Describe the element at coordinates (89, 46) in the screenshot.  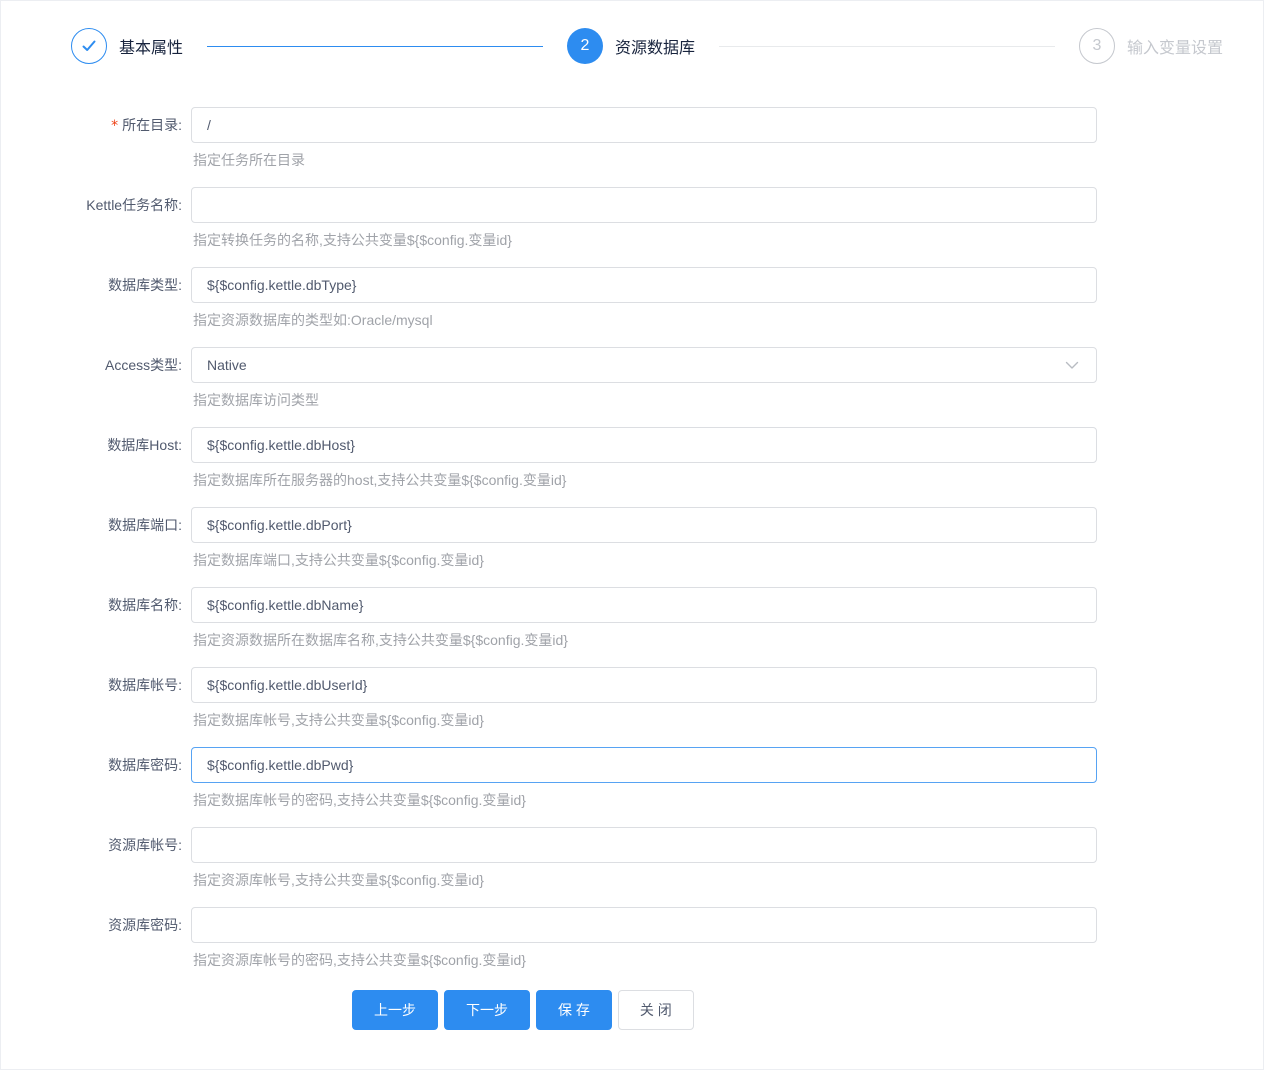
I see `check-icon` at that location.